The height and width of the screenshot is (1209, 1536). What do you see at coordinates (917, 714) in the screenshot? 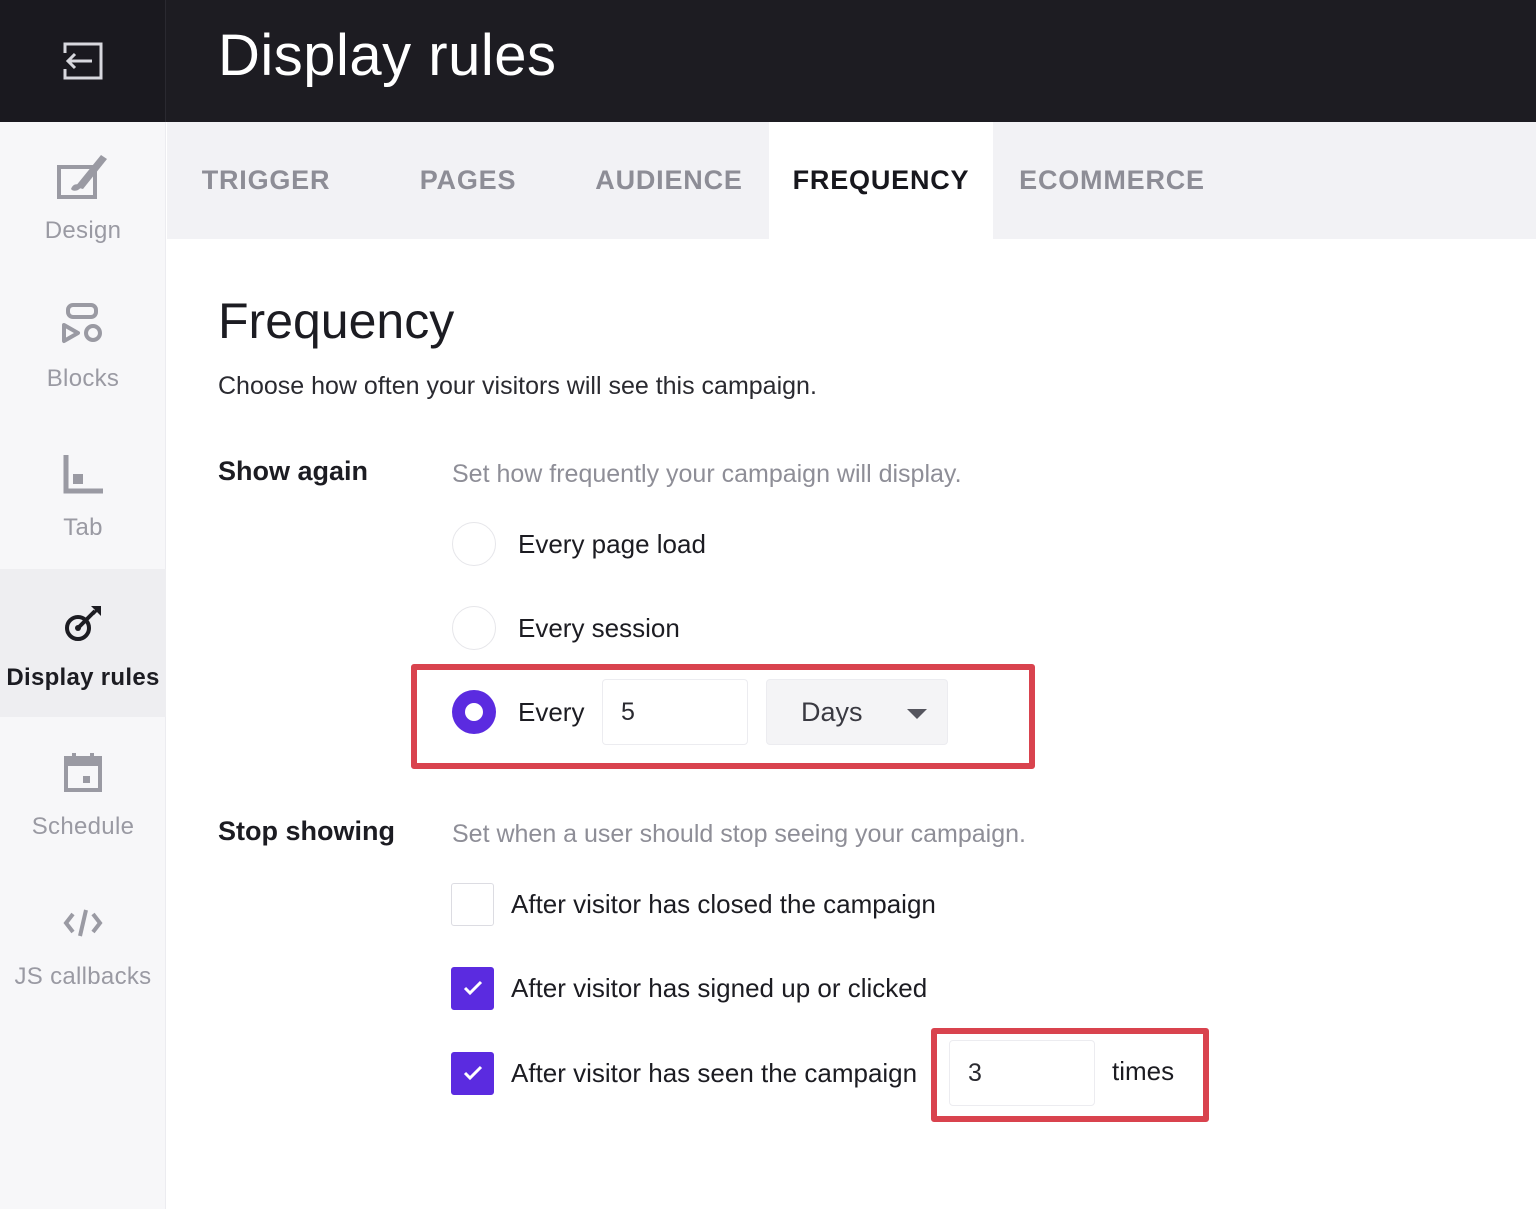
I see `chevron-down-icon` at bounding box center [917, 714].